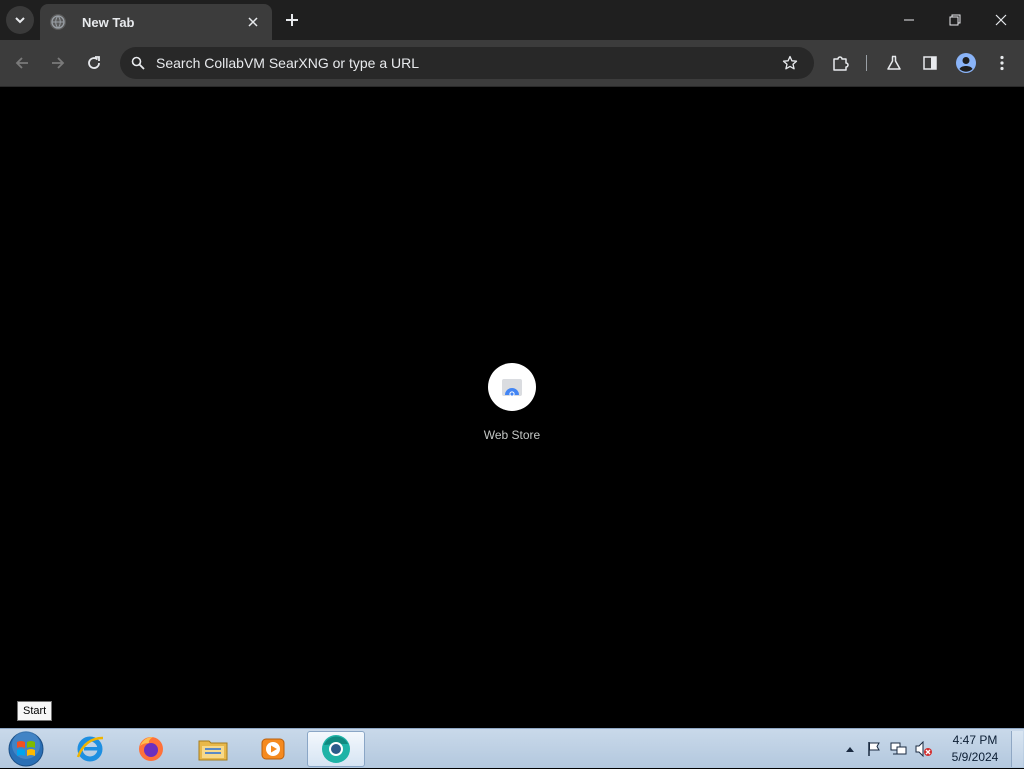 The image size is (1024, 769). I want to click on minimize-icon, so click(909, 20).